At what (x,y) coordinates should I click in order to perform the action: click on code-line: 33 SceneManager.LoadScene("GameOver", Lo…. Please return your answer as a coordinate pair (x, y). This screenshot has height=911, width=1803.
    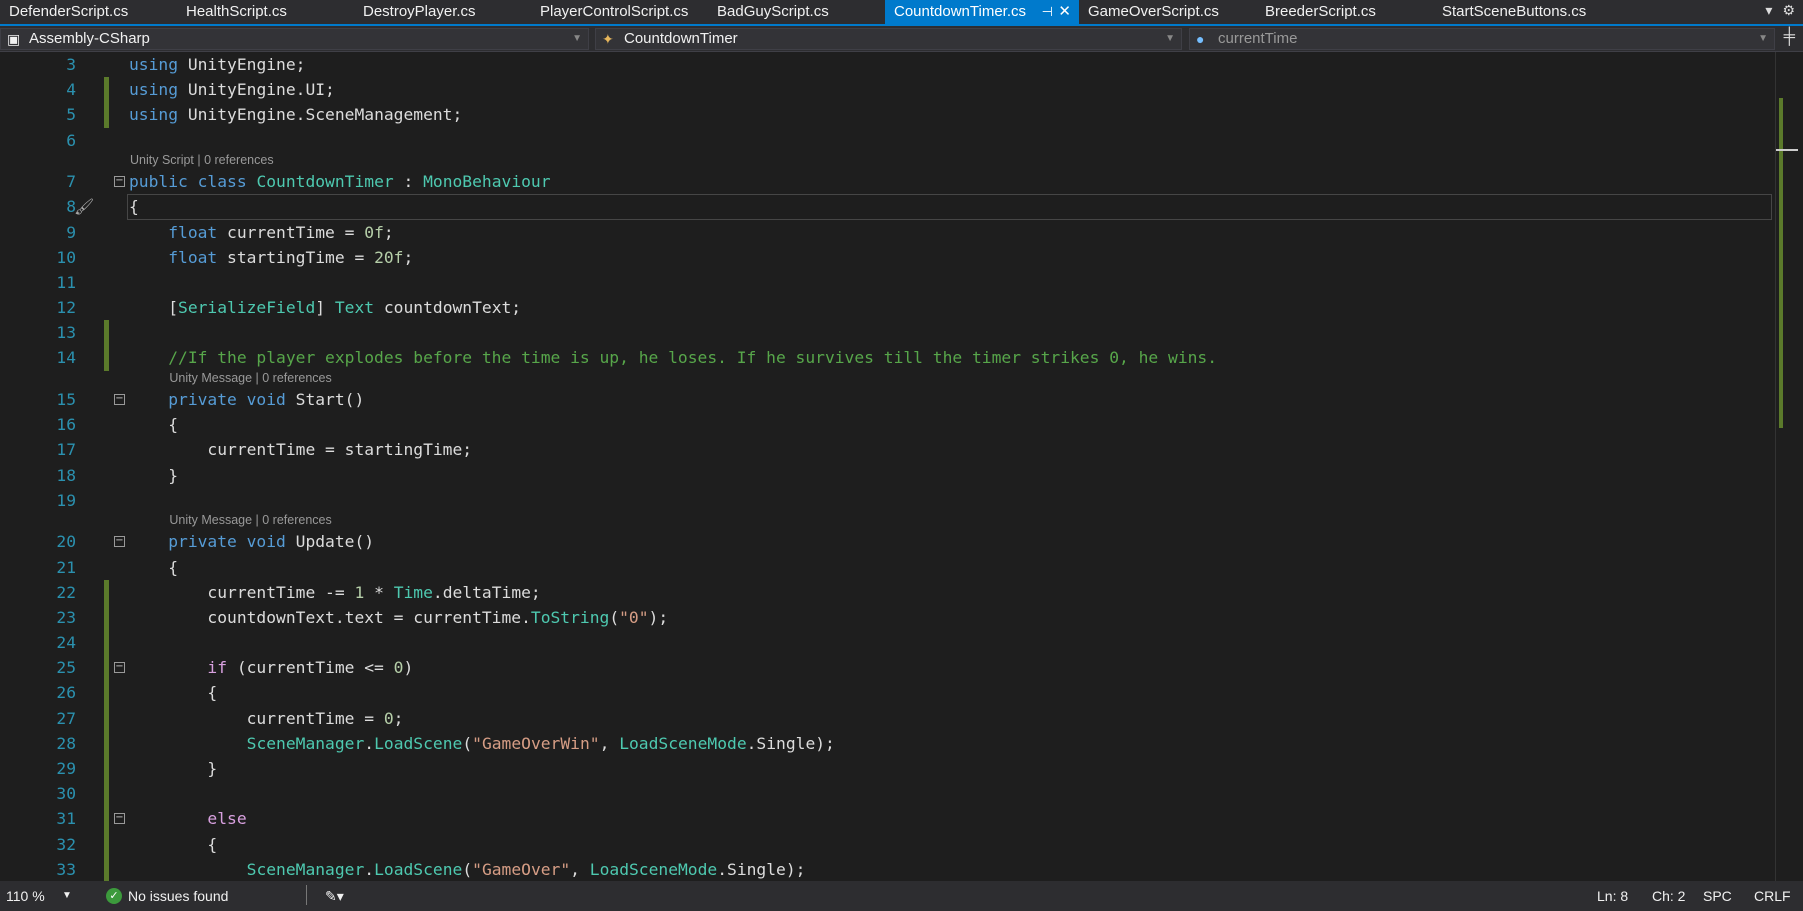
    Looking at the image, I should click on (887, 868).